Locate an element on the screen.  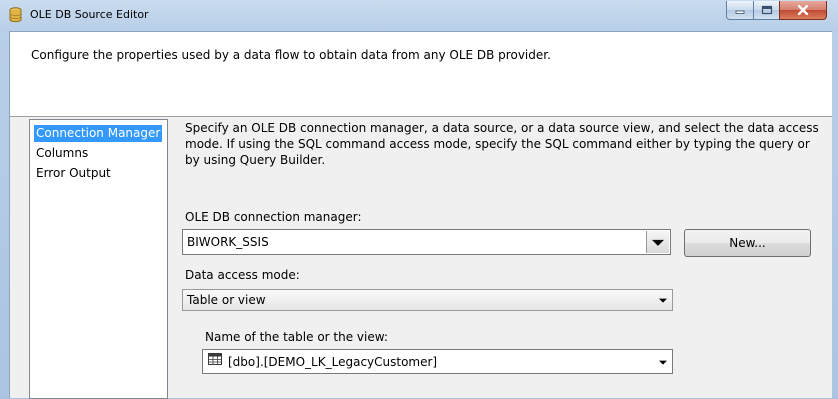
maximize-icon is located at coordinates (766, 10).